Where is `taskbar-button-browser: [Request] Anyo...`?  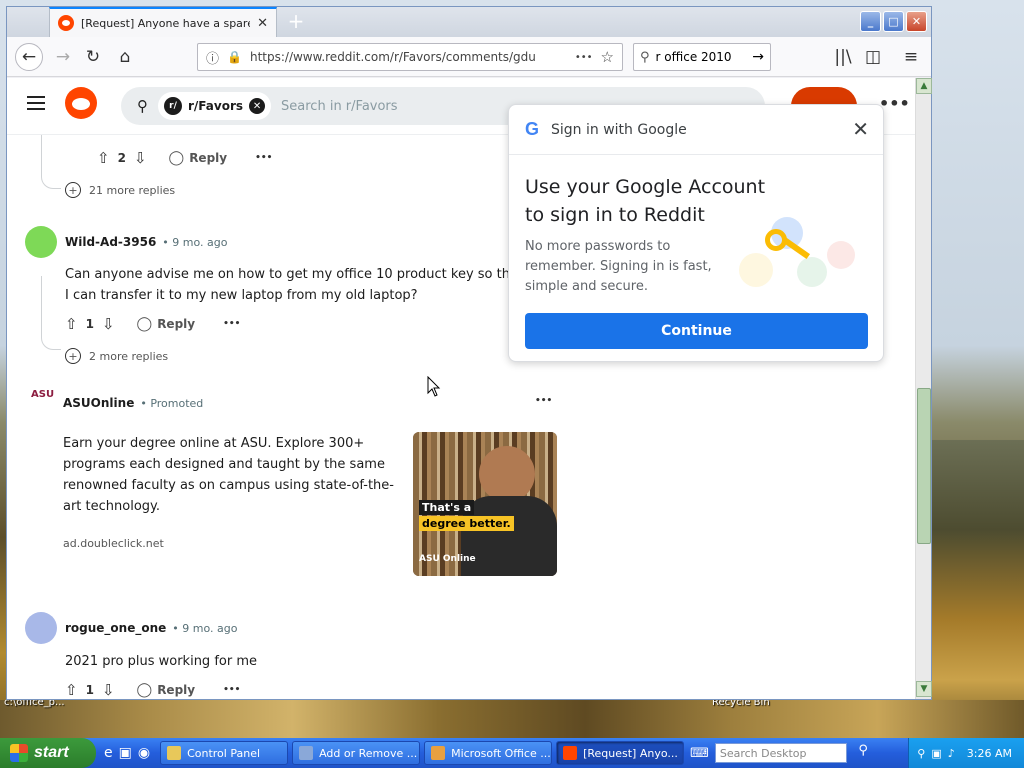
taskbar-button-browser: [Request] Anyo... is located at coordinates (620, 753).